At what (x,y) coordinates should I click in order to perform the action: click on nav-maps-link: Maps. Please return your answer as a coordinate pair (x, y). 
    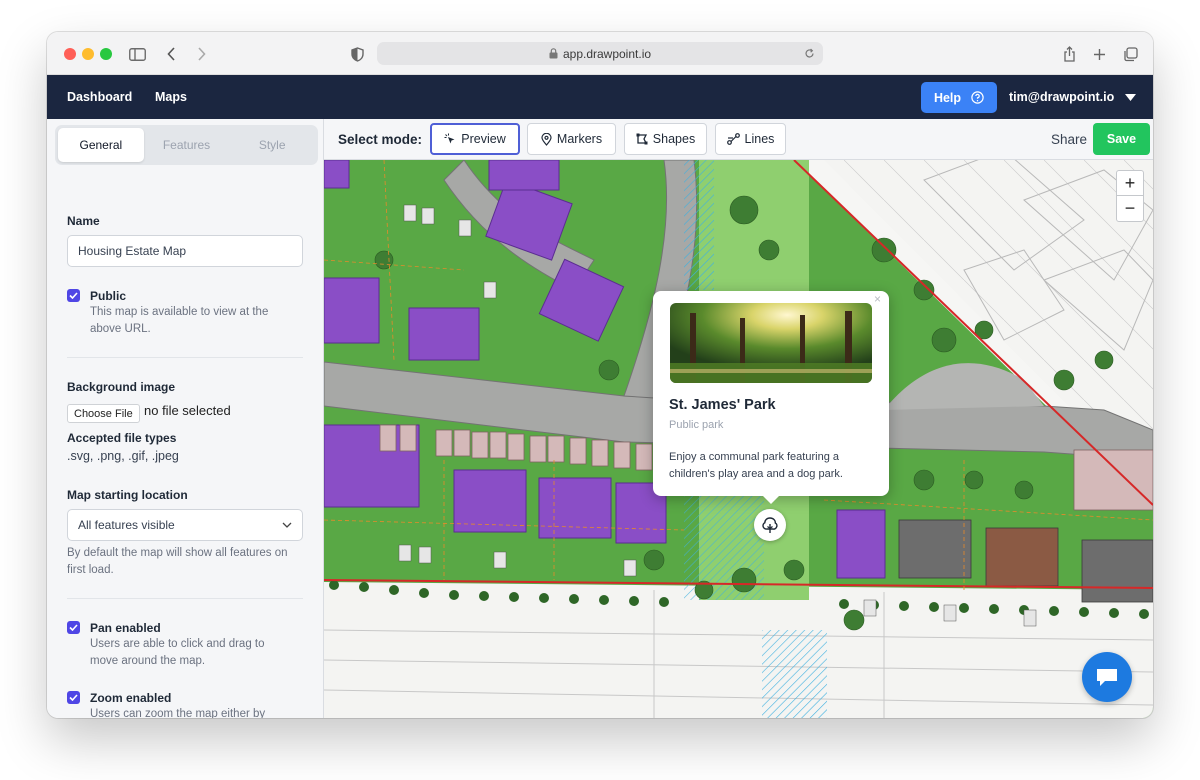
    Looking at the image, I should click on (171, 97).